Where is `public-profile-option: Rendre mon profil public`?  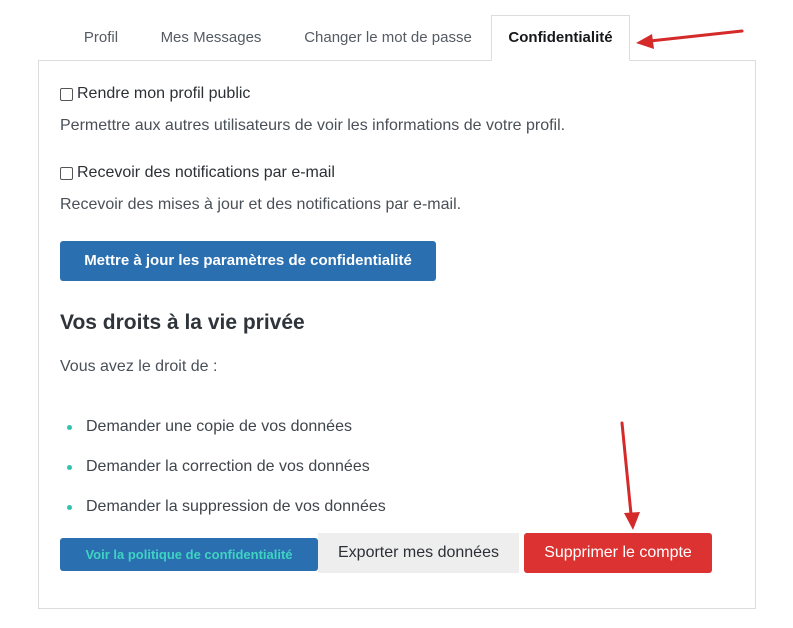 public-profile-option: Rendre mon profil public is located at coordinates (155, 94).